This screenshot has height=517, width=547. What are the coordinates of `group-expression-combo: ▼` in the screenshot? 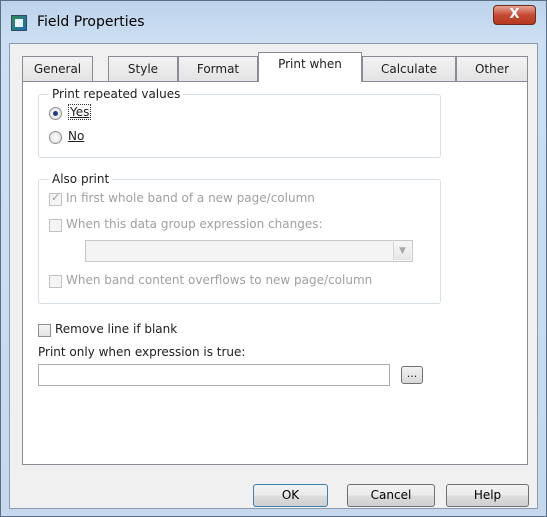 It's located at (249, 251).